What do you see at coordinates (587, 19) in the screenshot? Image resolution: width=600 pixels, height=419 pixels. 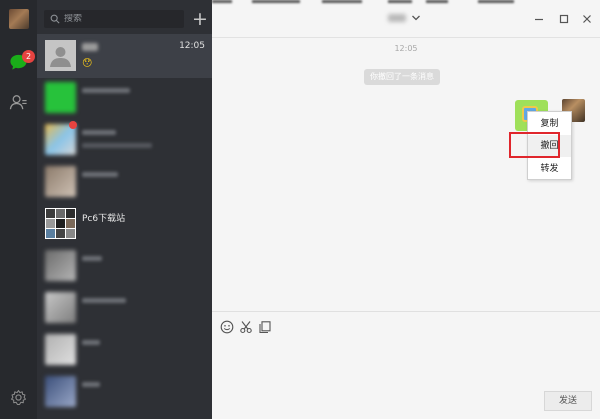 I see `close-icon` at bounding box center [587, 19].